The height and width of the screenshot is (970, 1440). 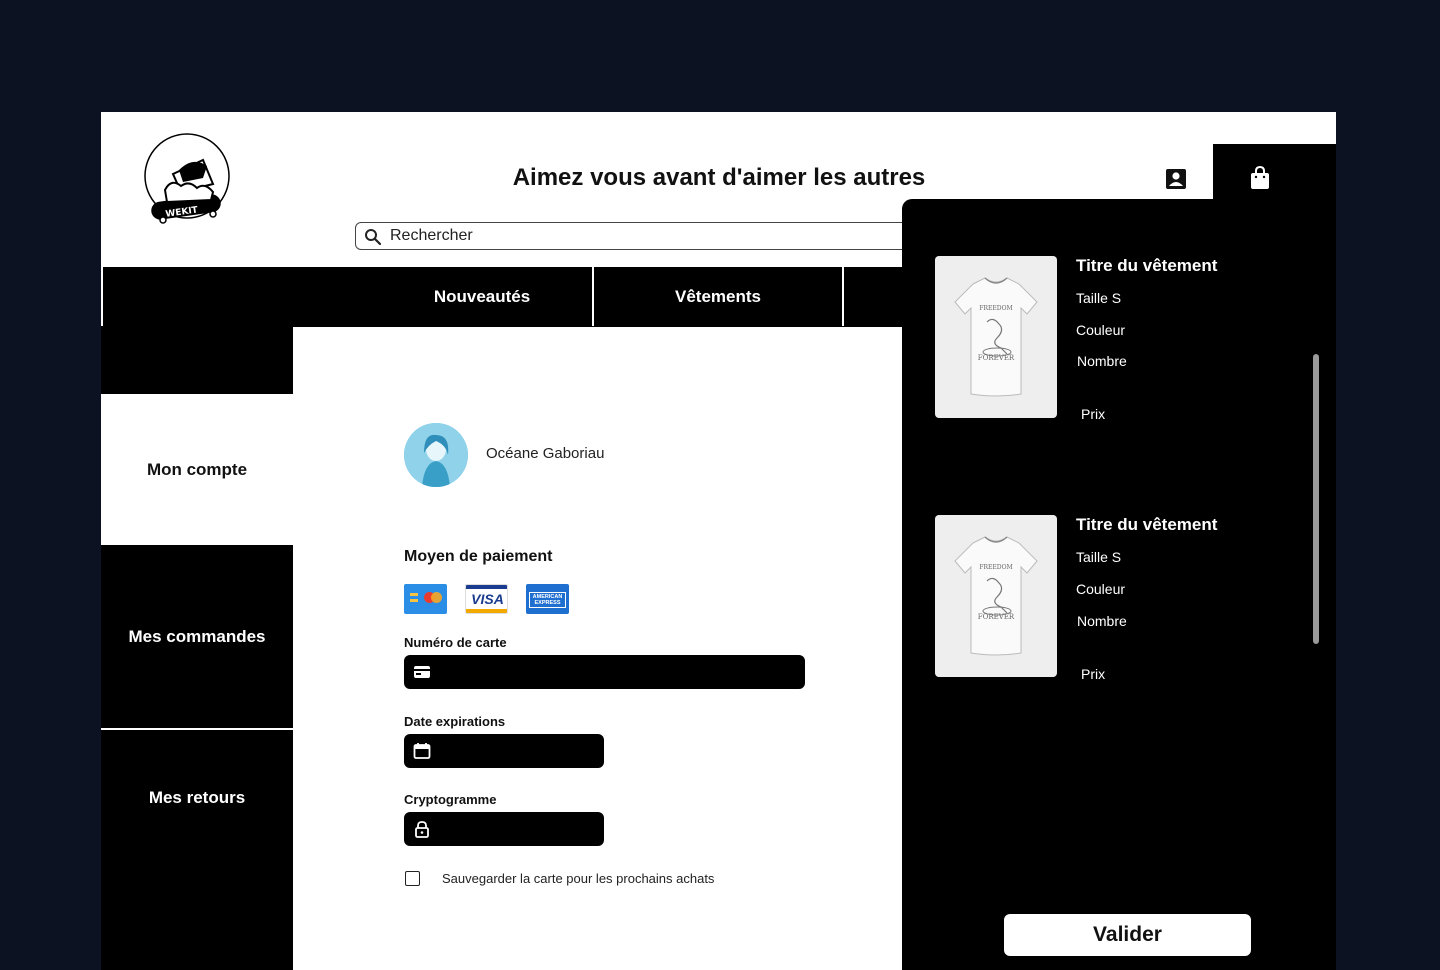 I want to click on visa-text: VISA, so click(x=487, y=599).